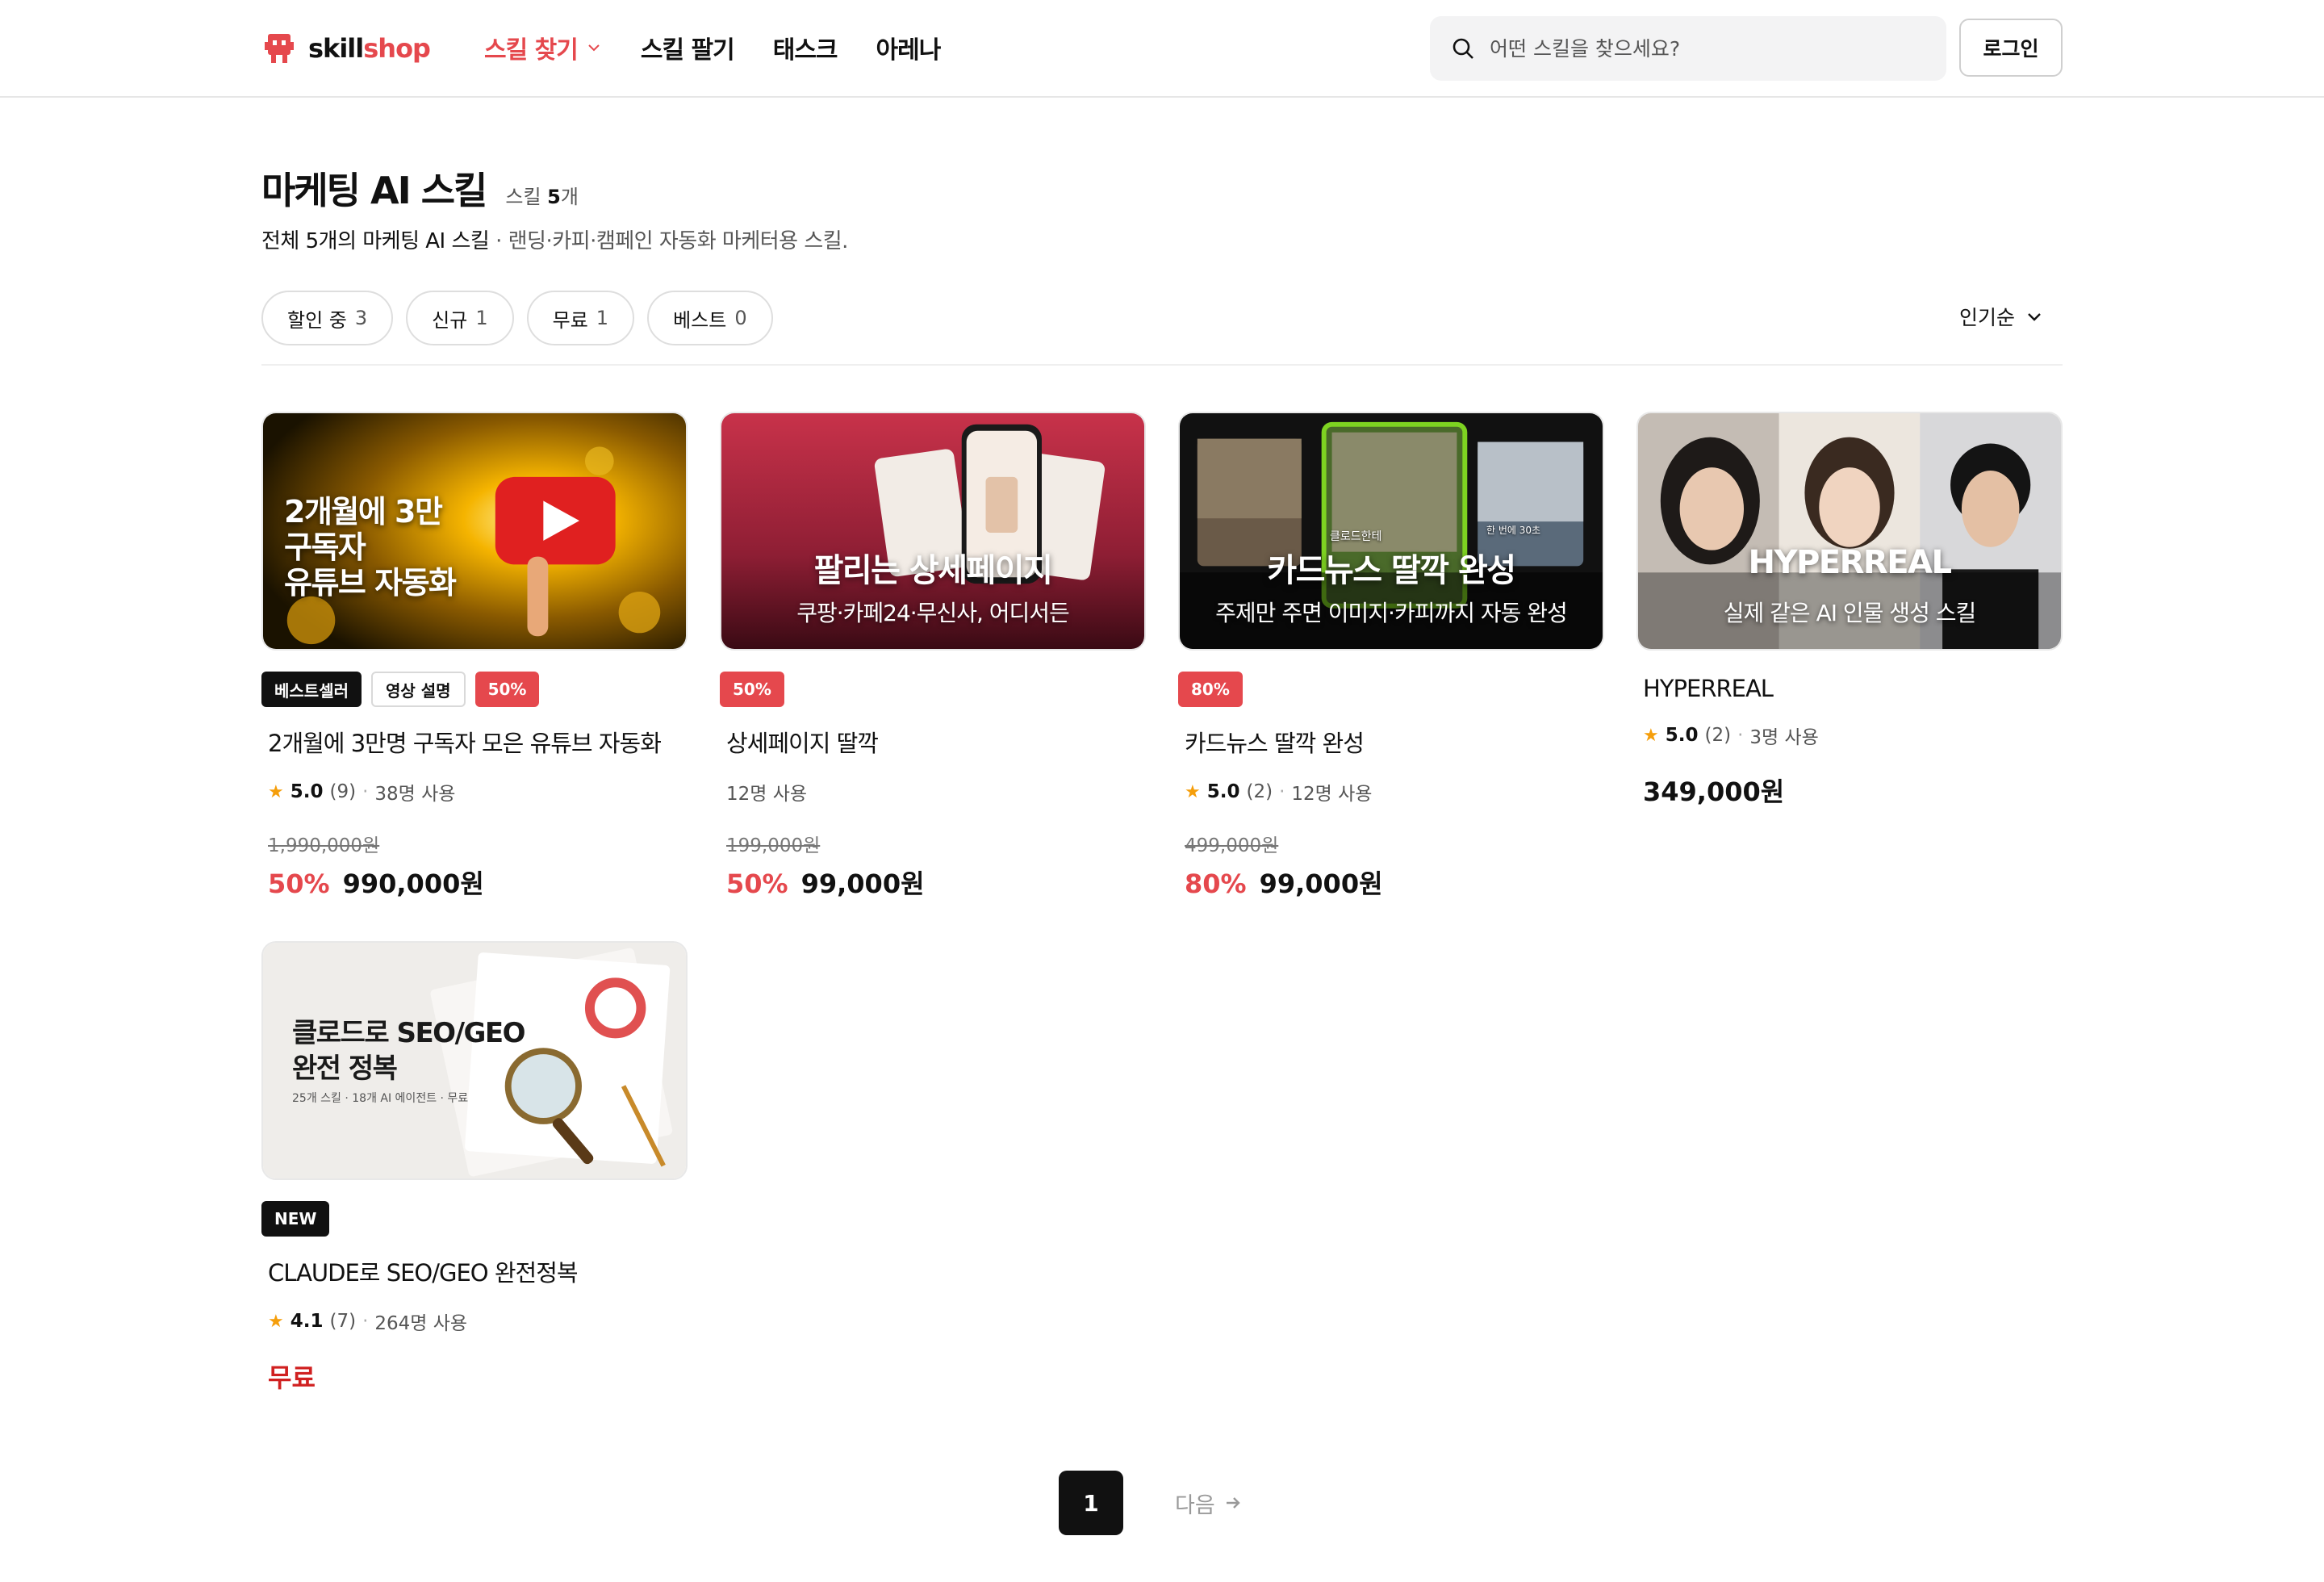 The height and width of the screenshot is (1582, 2324). What do you see at coordinates (374, 190) in the screenshot?
I see `page-title: 마케팅 AI 스킬` at bounding box center [374, 190].